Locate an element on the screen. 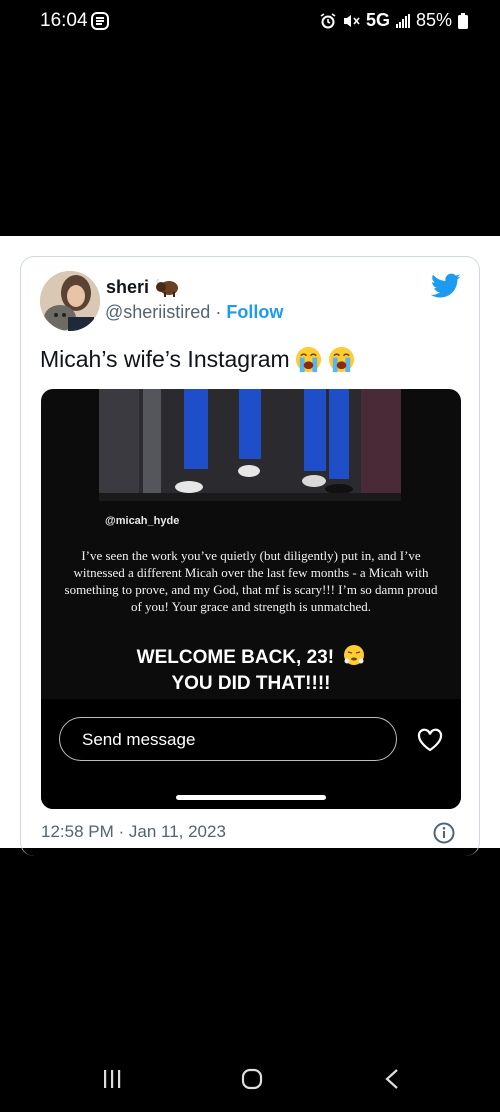 This screenshot has height=1112, width=500. tweet-text-row: Micah’s wife’s Instagram is located at coordinates (198, 359).